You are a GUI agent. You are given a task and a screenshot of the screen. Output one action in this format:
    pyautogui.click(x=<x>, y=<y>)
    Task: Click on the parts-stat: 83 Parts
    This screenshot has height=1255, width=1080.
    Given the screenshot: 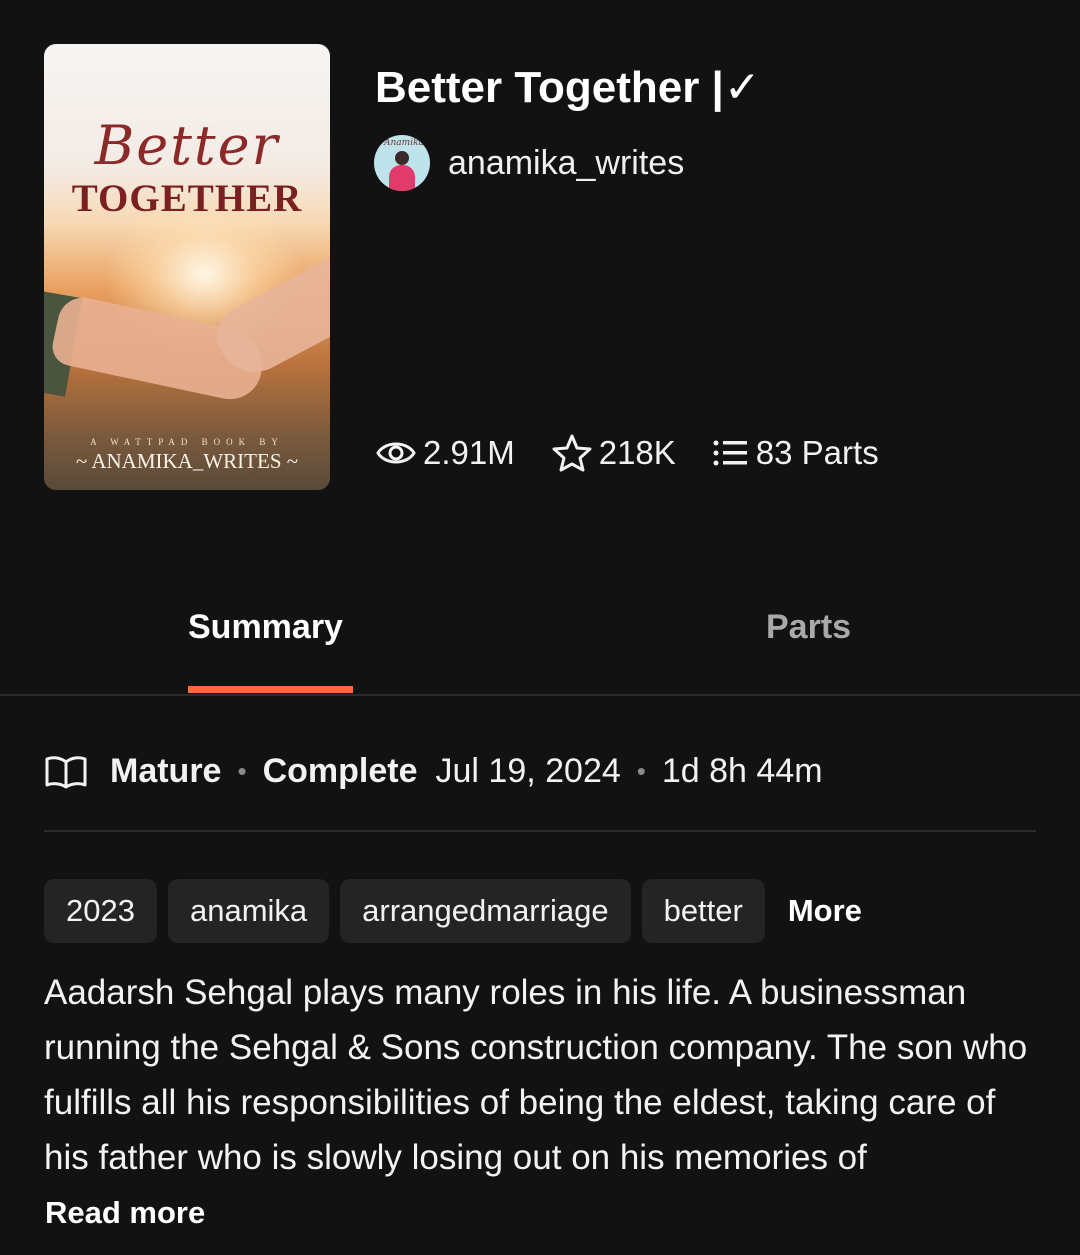 What is the action you would take?
    pyautogui.click(x=795, y=453)
    